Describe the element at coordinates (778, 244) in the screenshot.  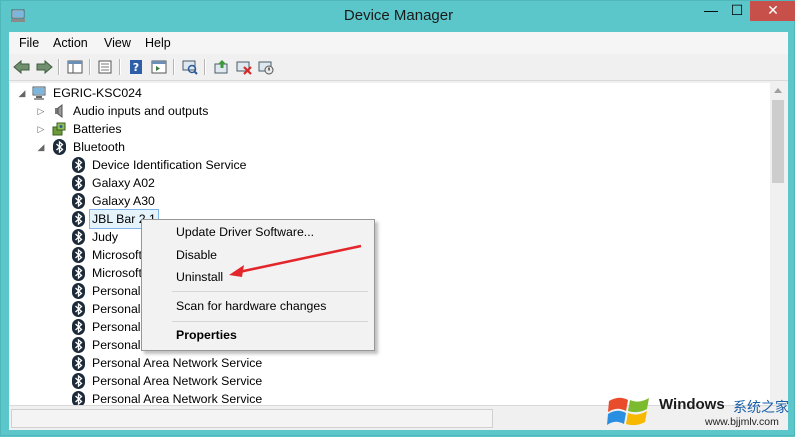
I see `vertical-scrollbar` at that location.